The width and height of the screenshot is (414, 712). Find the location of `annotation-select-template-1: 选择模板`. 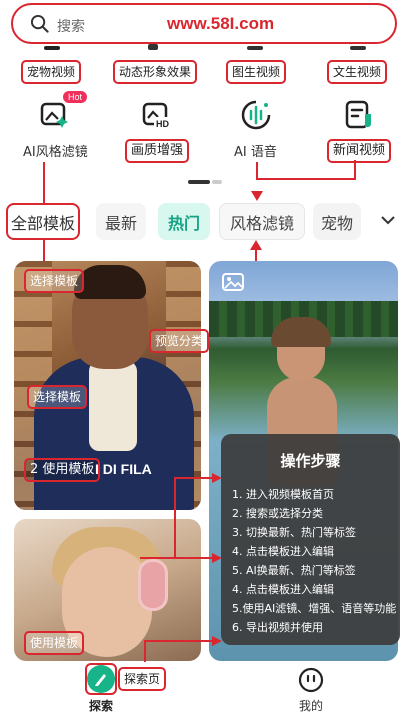

annotation-select-template-1: 选择模板 is located at coordinates (54, 281).